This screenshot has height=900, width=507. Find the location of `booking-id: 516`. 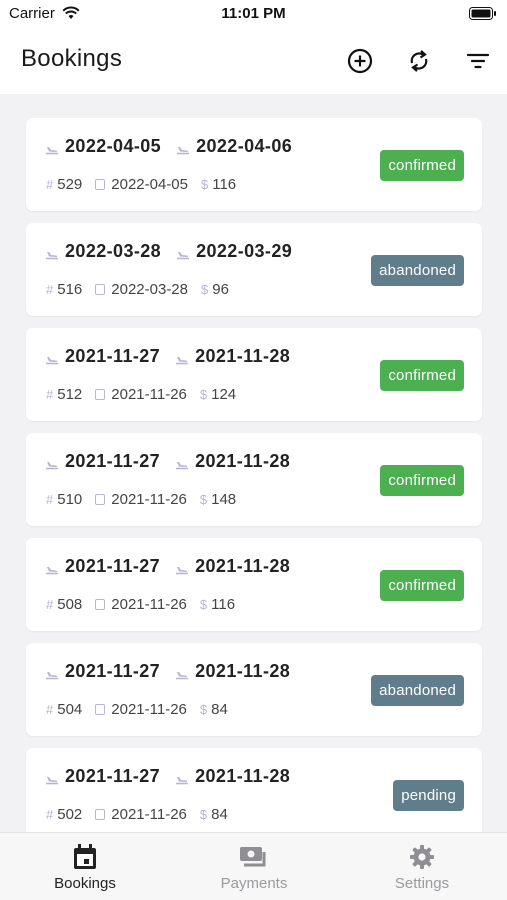

booking-id: 516 is located at coordinates (70, 289).